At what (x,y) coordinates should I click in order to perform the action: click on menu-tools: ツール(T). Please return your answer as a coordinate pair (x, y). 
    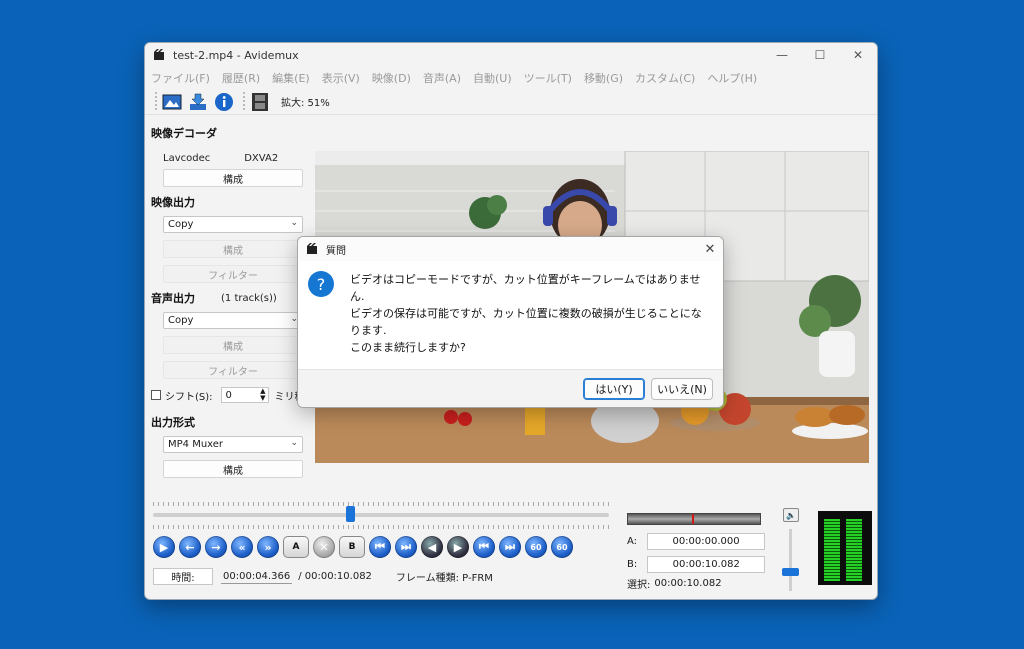
    Looking at the image, I should click on (548, 78).